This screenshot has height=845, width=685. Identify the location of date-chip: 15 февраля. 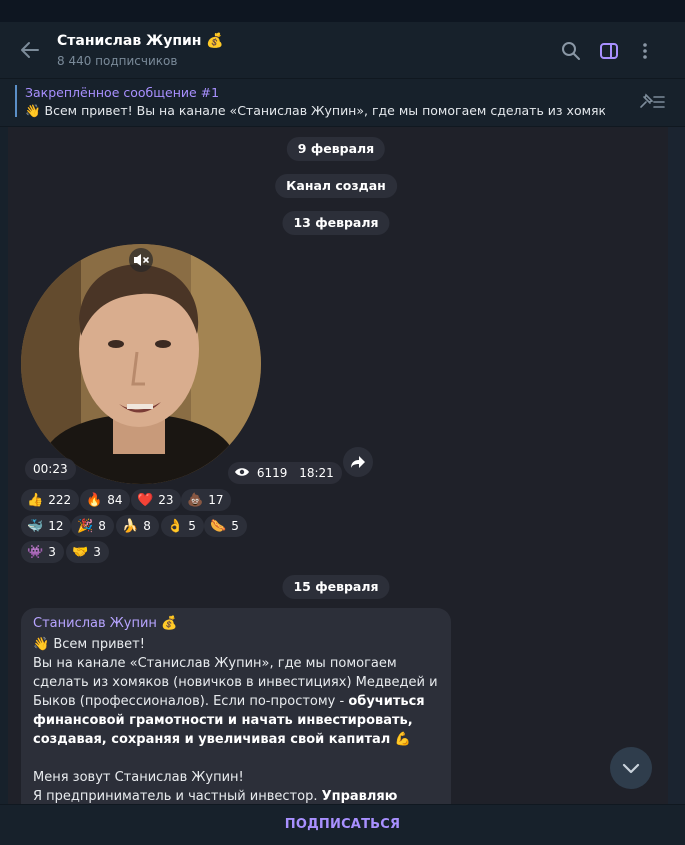
(336, 587).